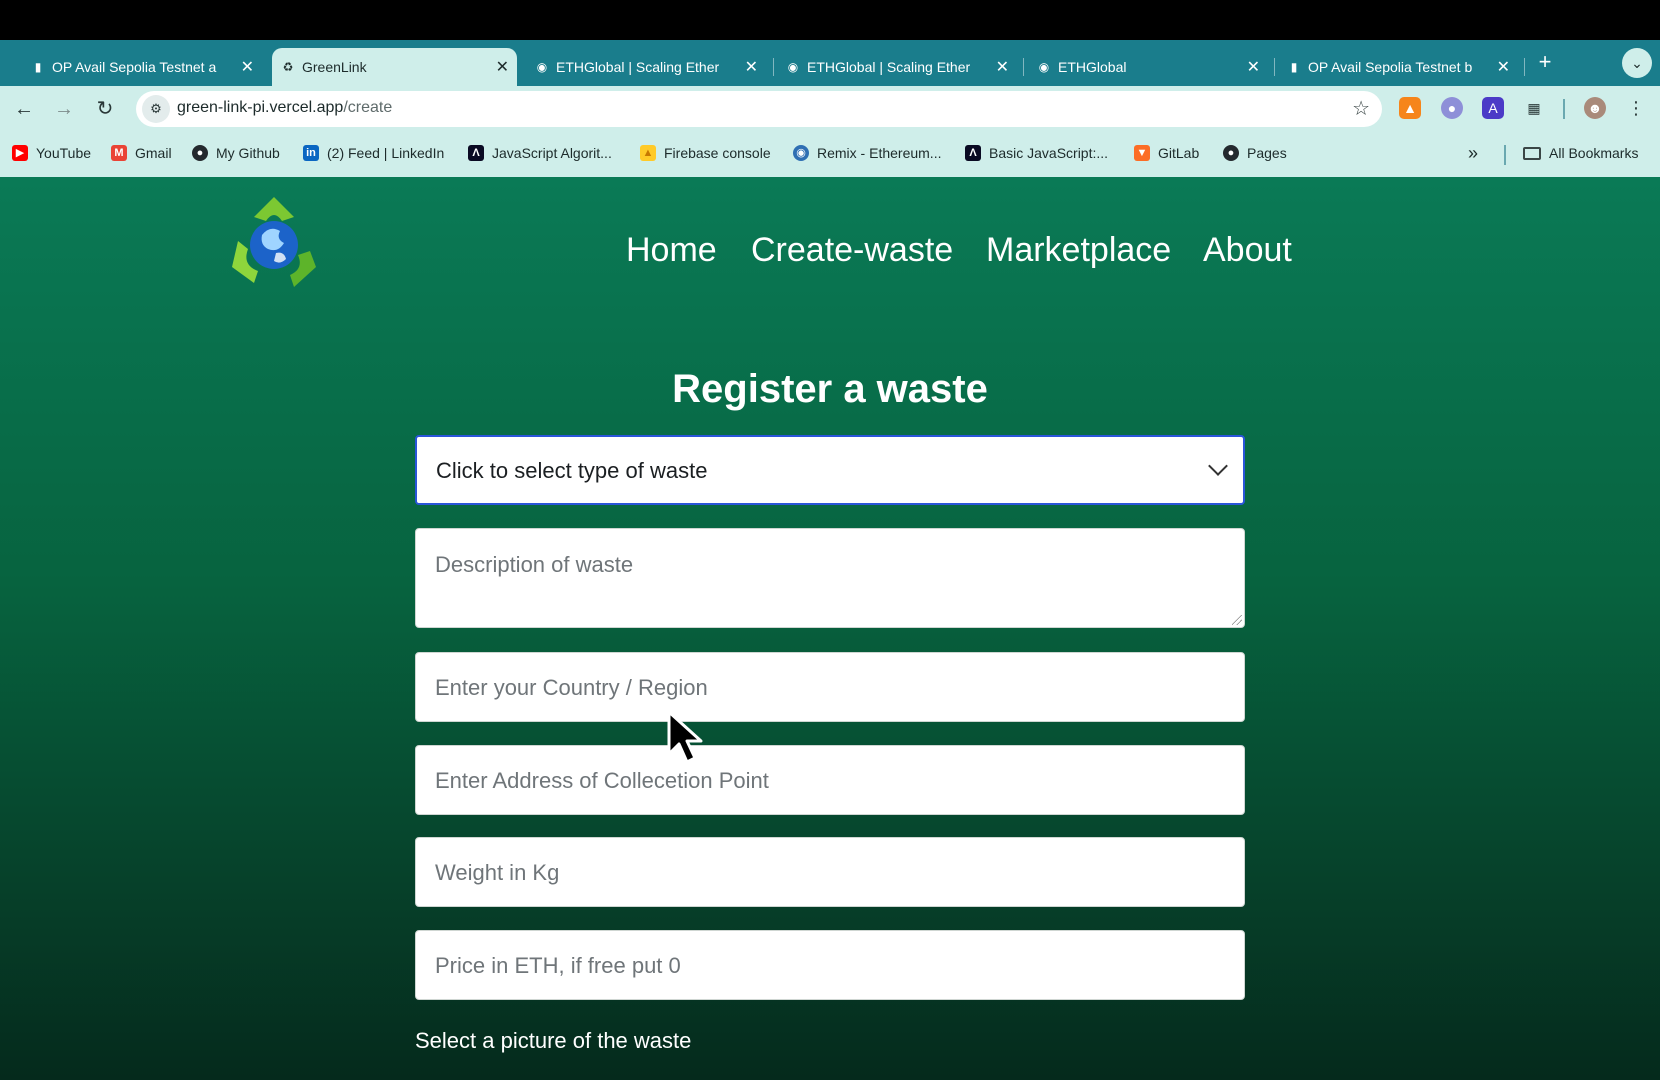 The image size is (1660, 1080). I want to click on page-title: Register a waste, so click(830, 389).